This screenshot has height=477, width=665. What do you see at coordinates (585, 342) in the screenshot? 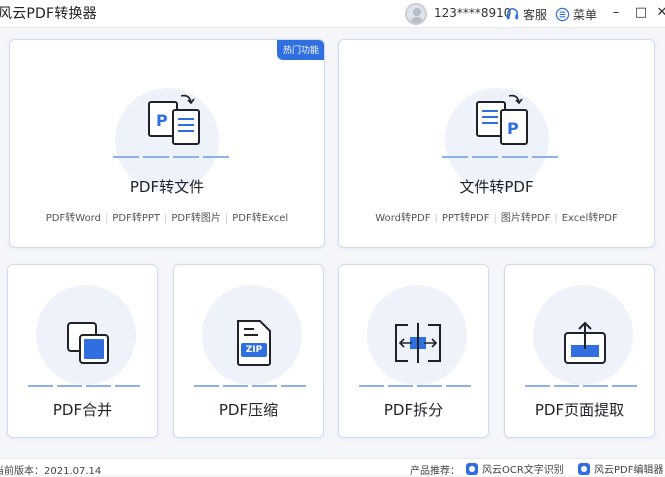
I see `extract-page-icon` at bounding box center [585, 342].